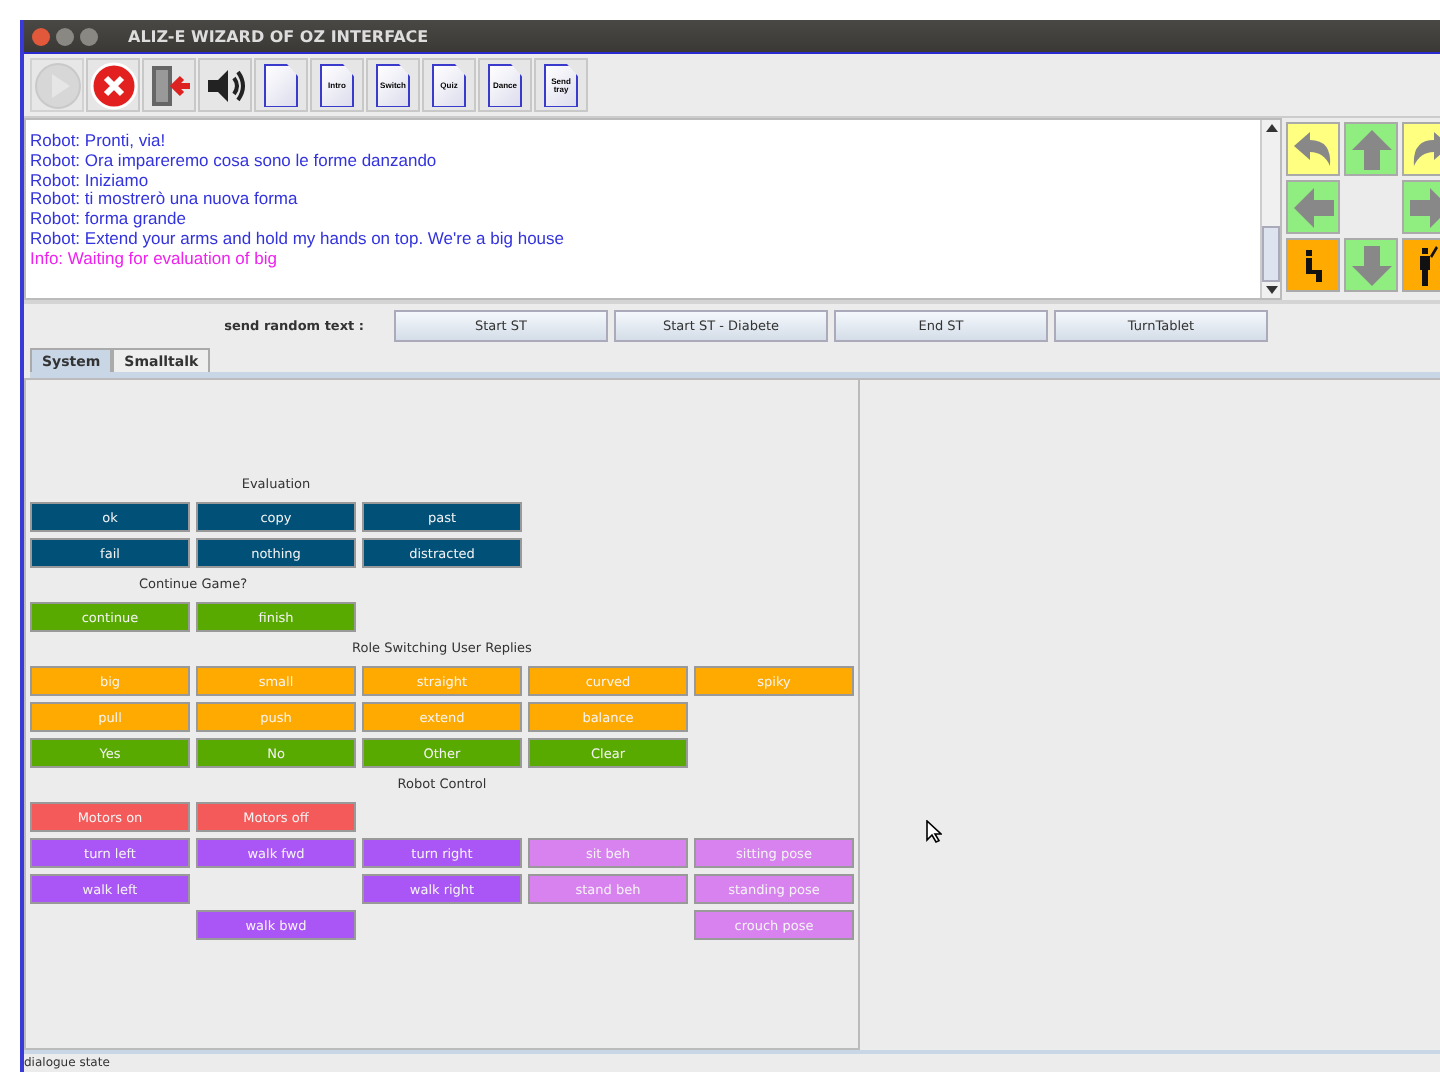 The height and width of the screenshot is (1072, 1440). I want to click on play-icon, so click(57, 85).